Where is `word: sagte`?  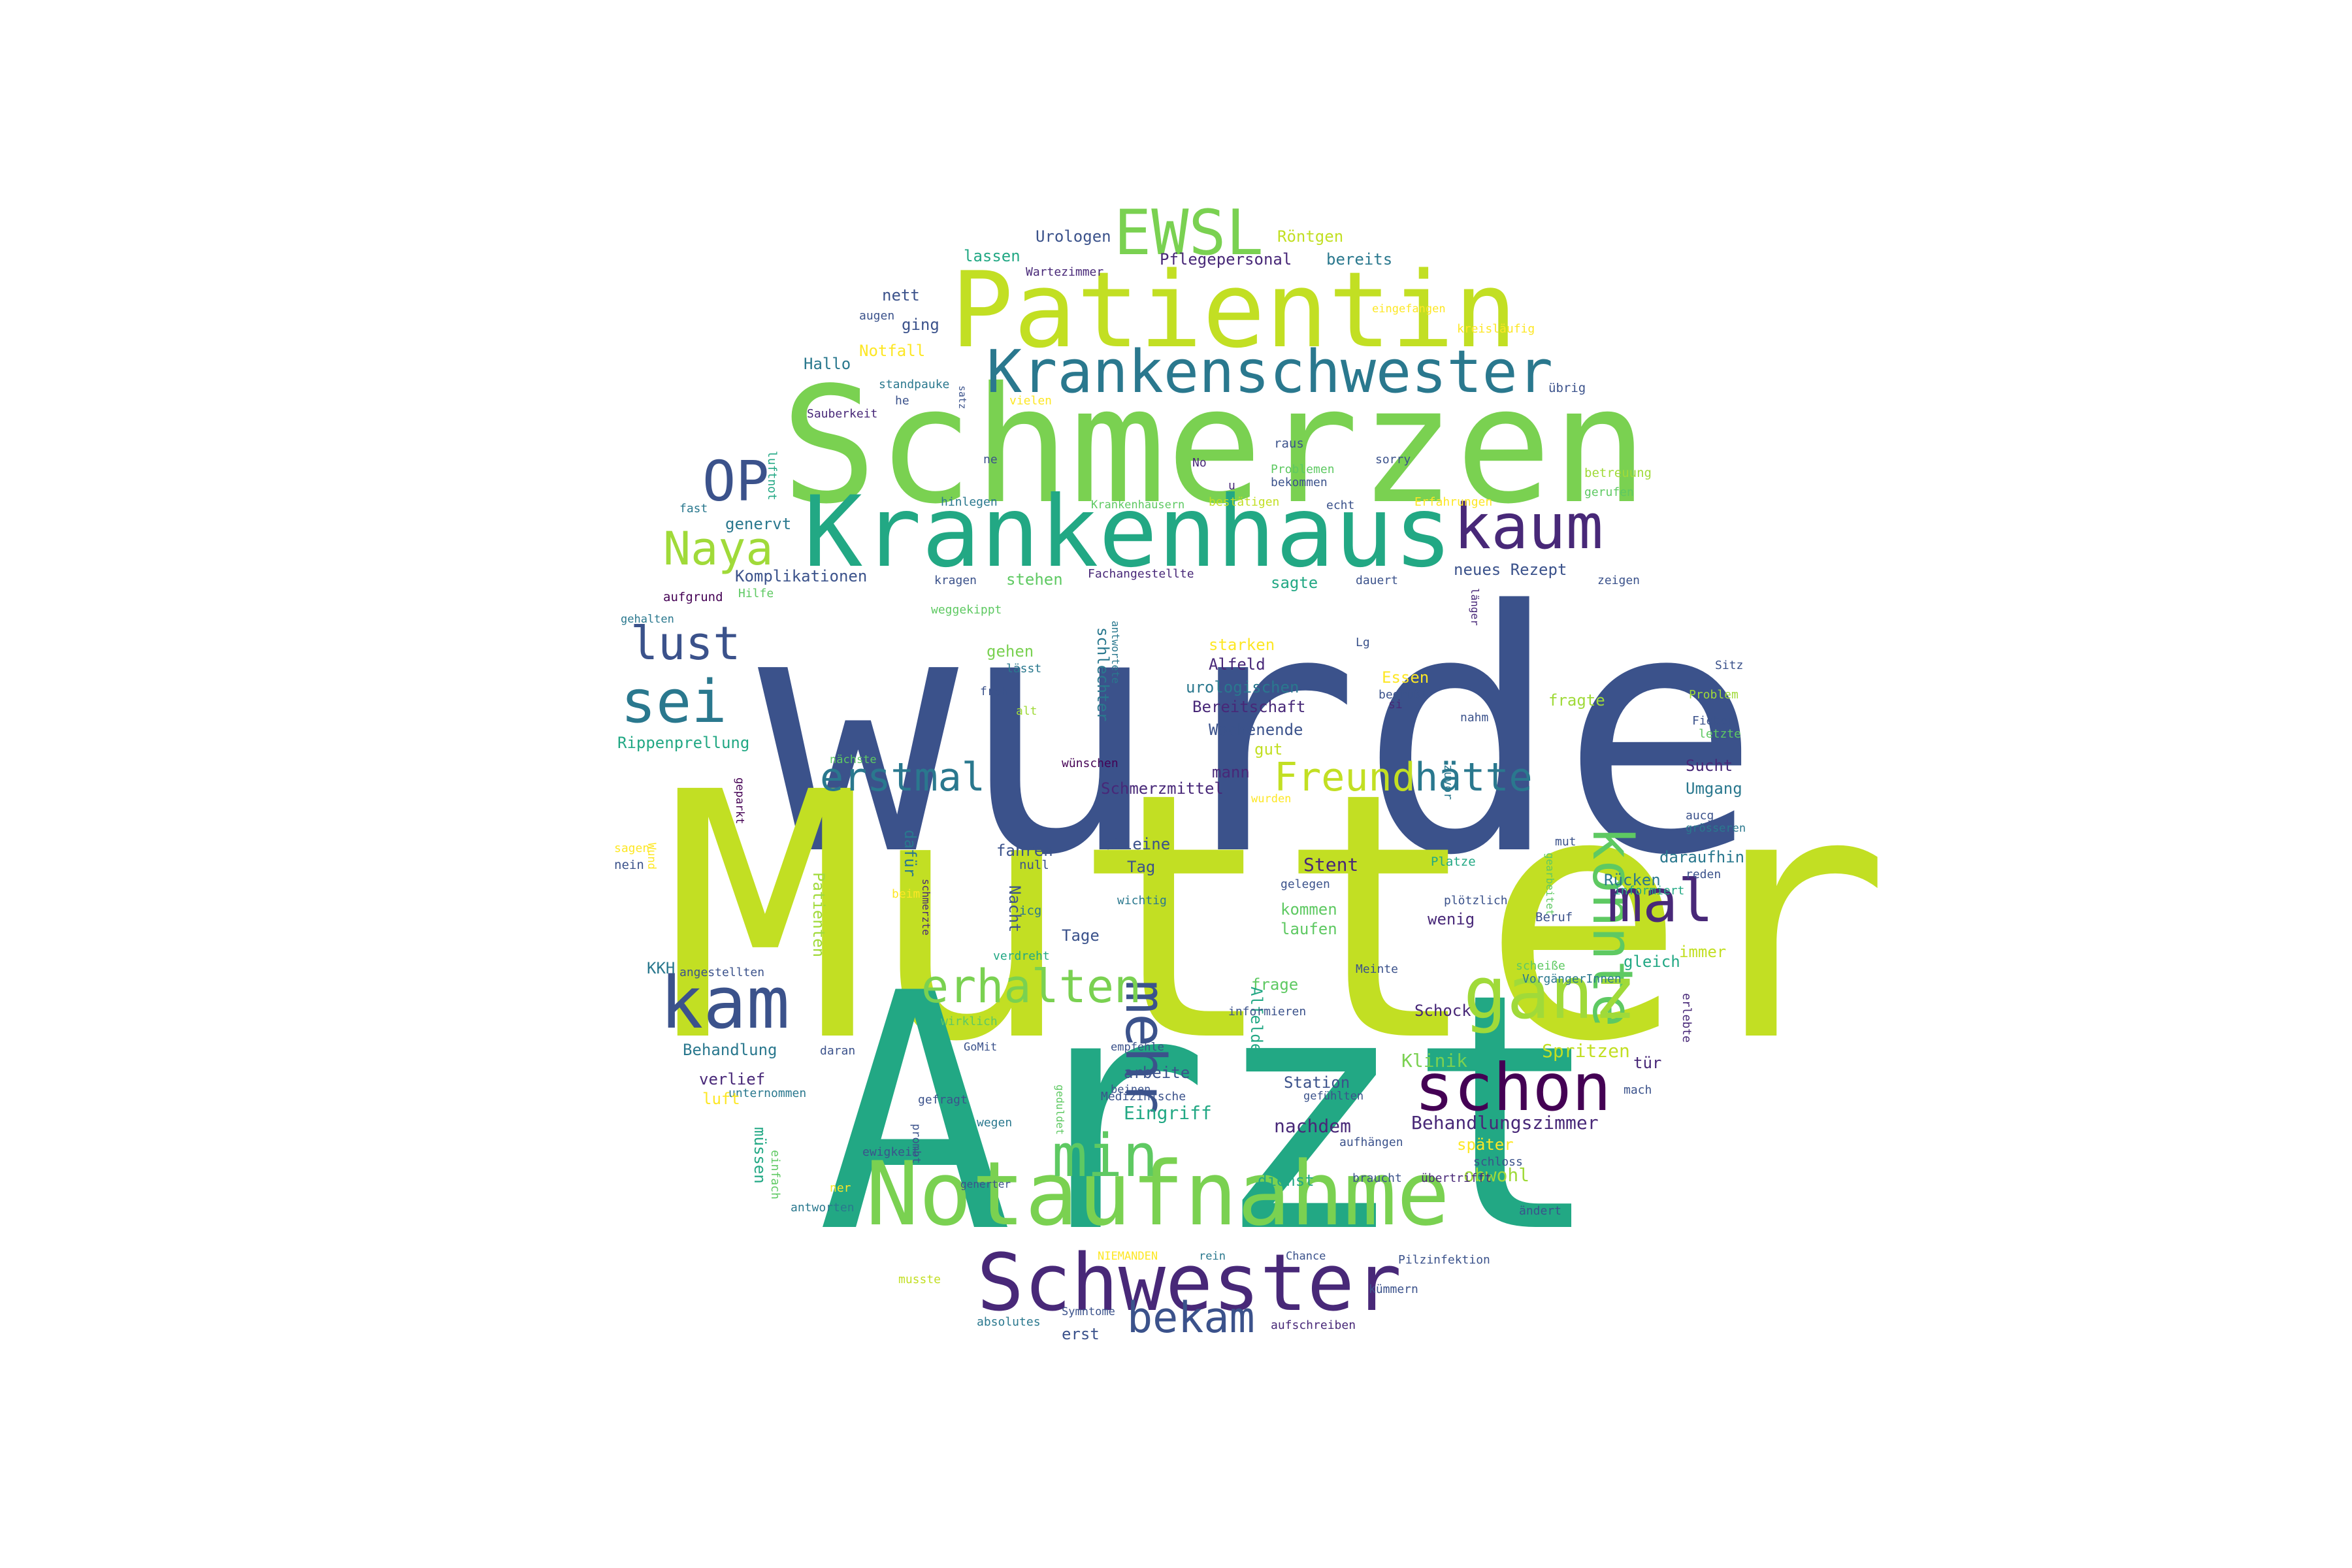
word: sagte is located at coordinates (1294, 583).